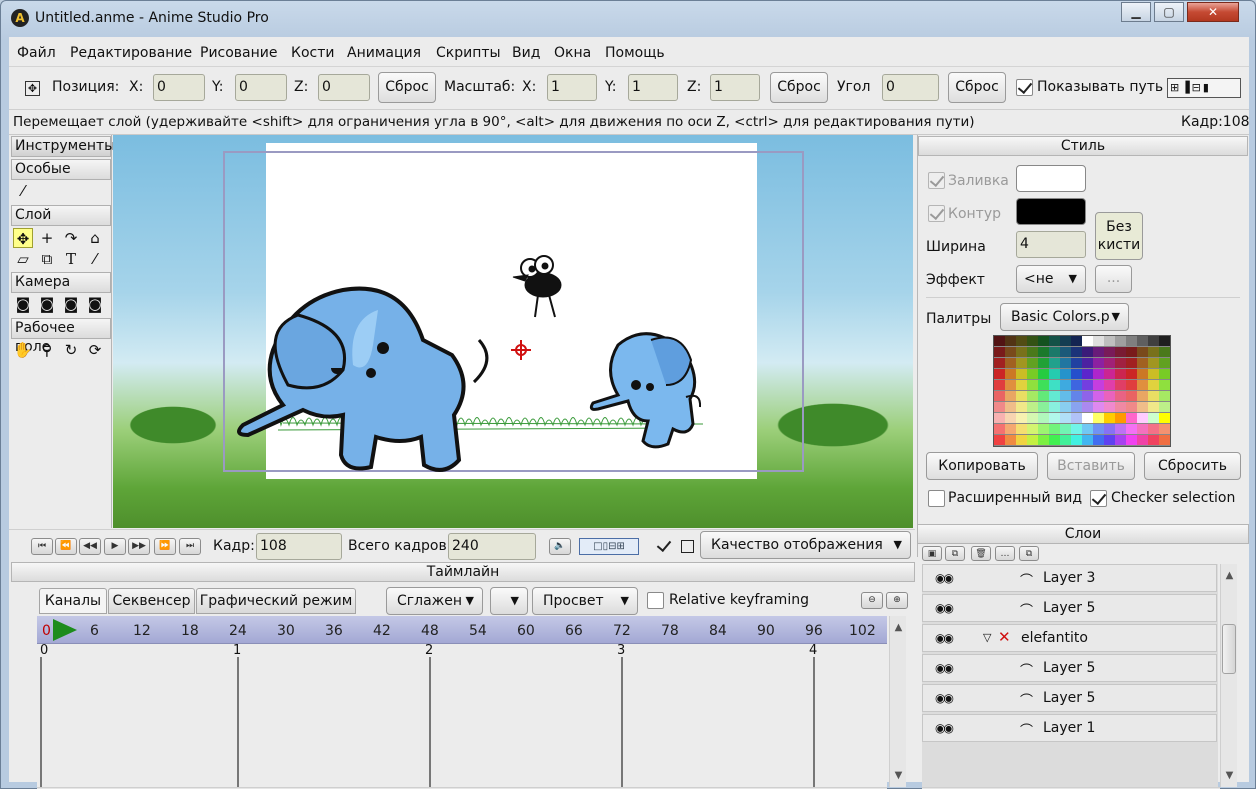 The width and height of the screenshot is (1256, 789). What do you see at coordinates (61, 336) in the screenshot?
I see `tools-section-workspace: Рабочее поле` at bounding box center [61, 336].